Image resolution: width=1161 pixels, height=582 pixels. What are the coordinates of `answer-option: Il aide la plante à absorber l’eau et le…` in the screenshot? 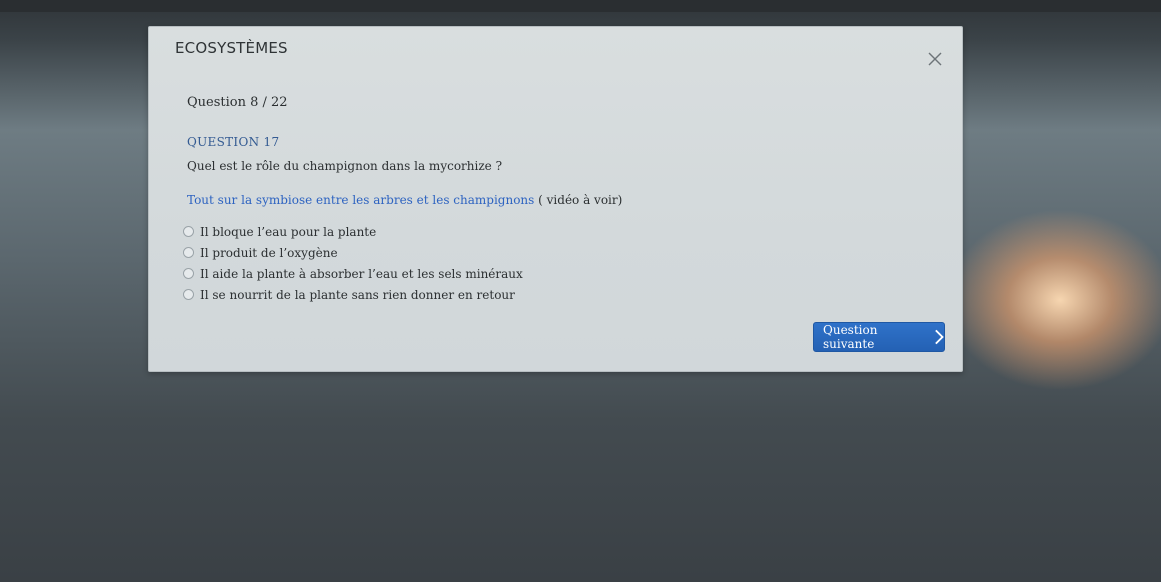 It's located at (353, 273).